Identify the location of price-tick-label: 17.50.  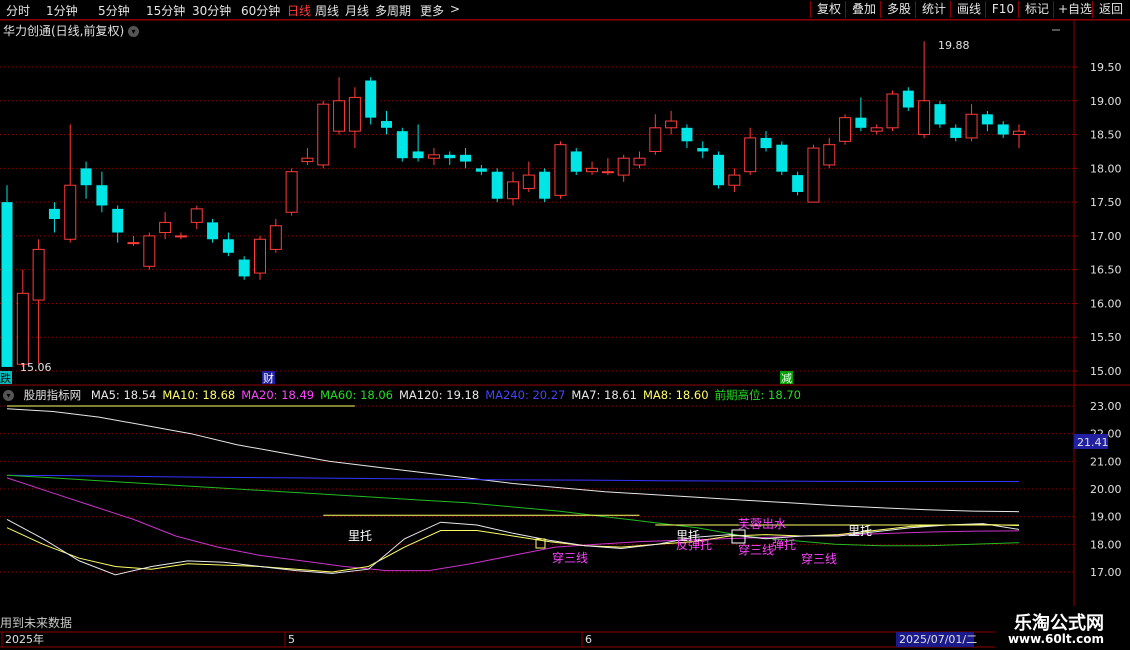
(1106, 202).